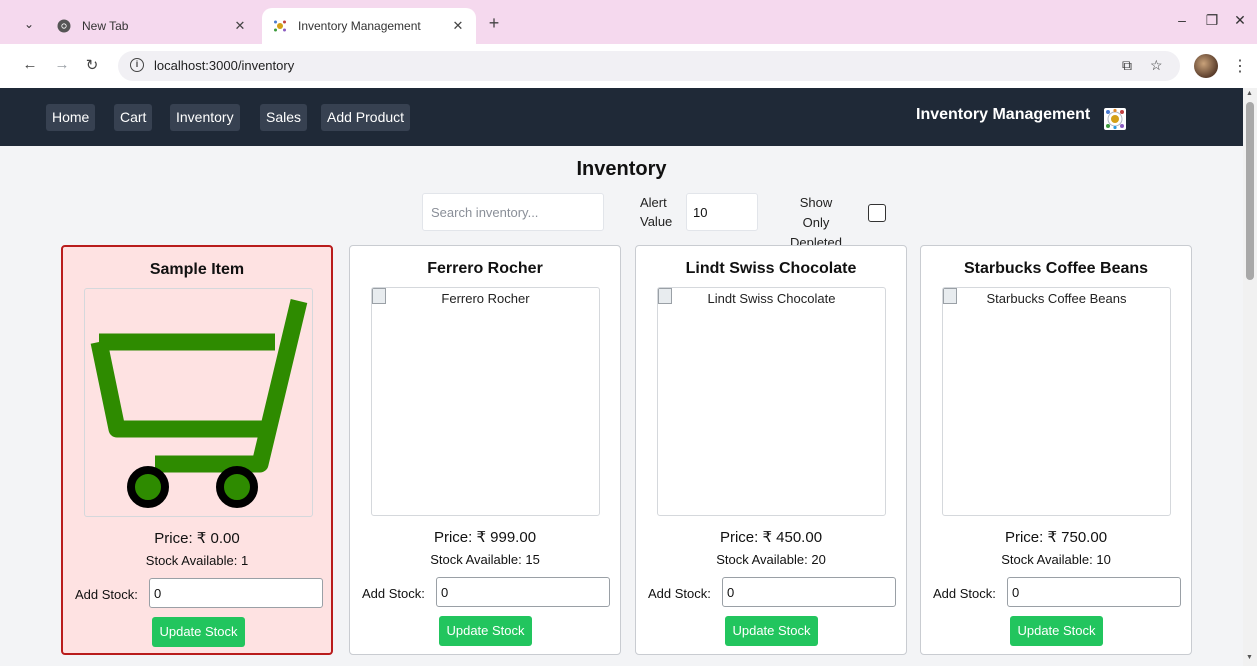 The image size is (1257, 666). Describe the element at coordinates (105, 26) in the screenshot. I see `tab-title: New Tab` at that location.